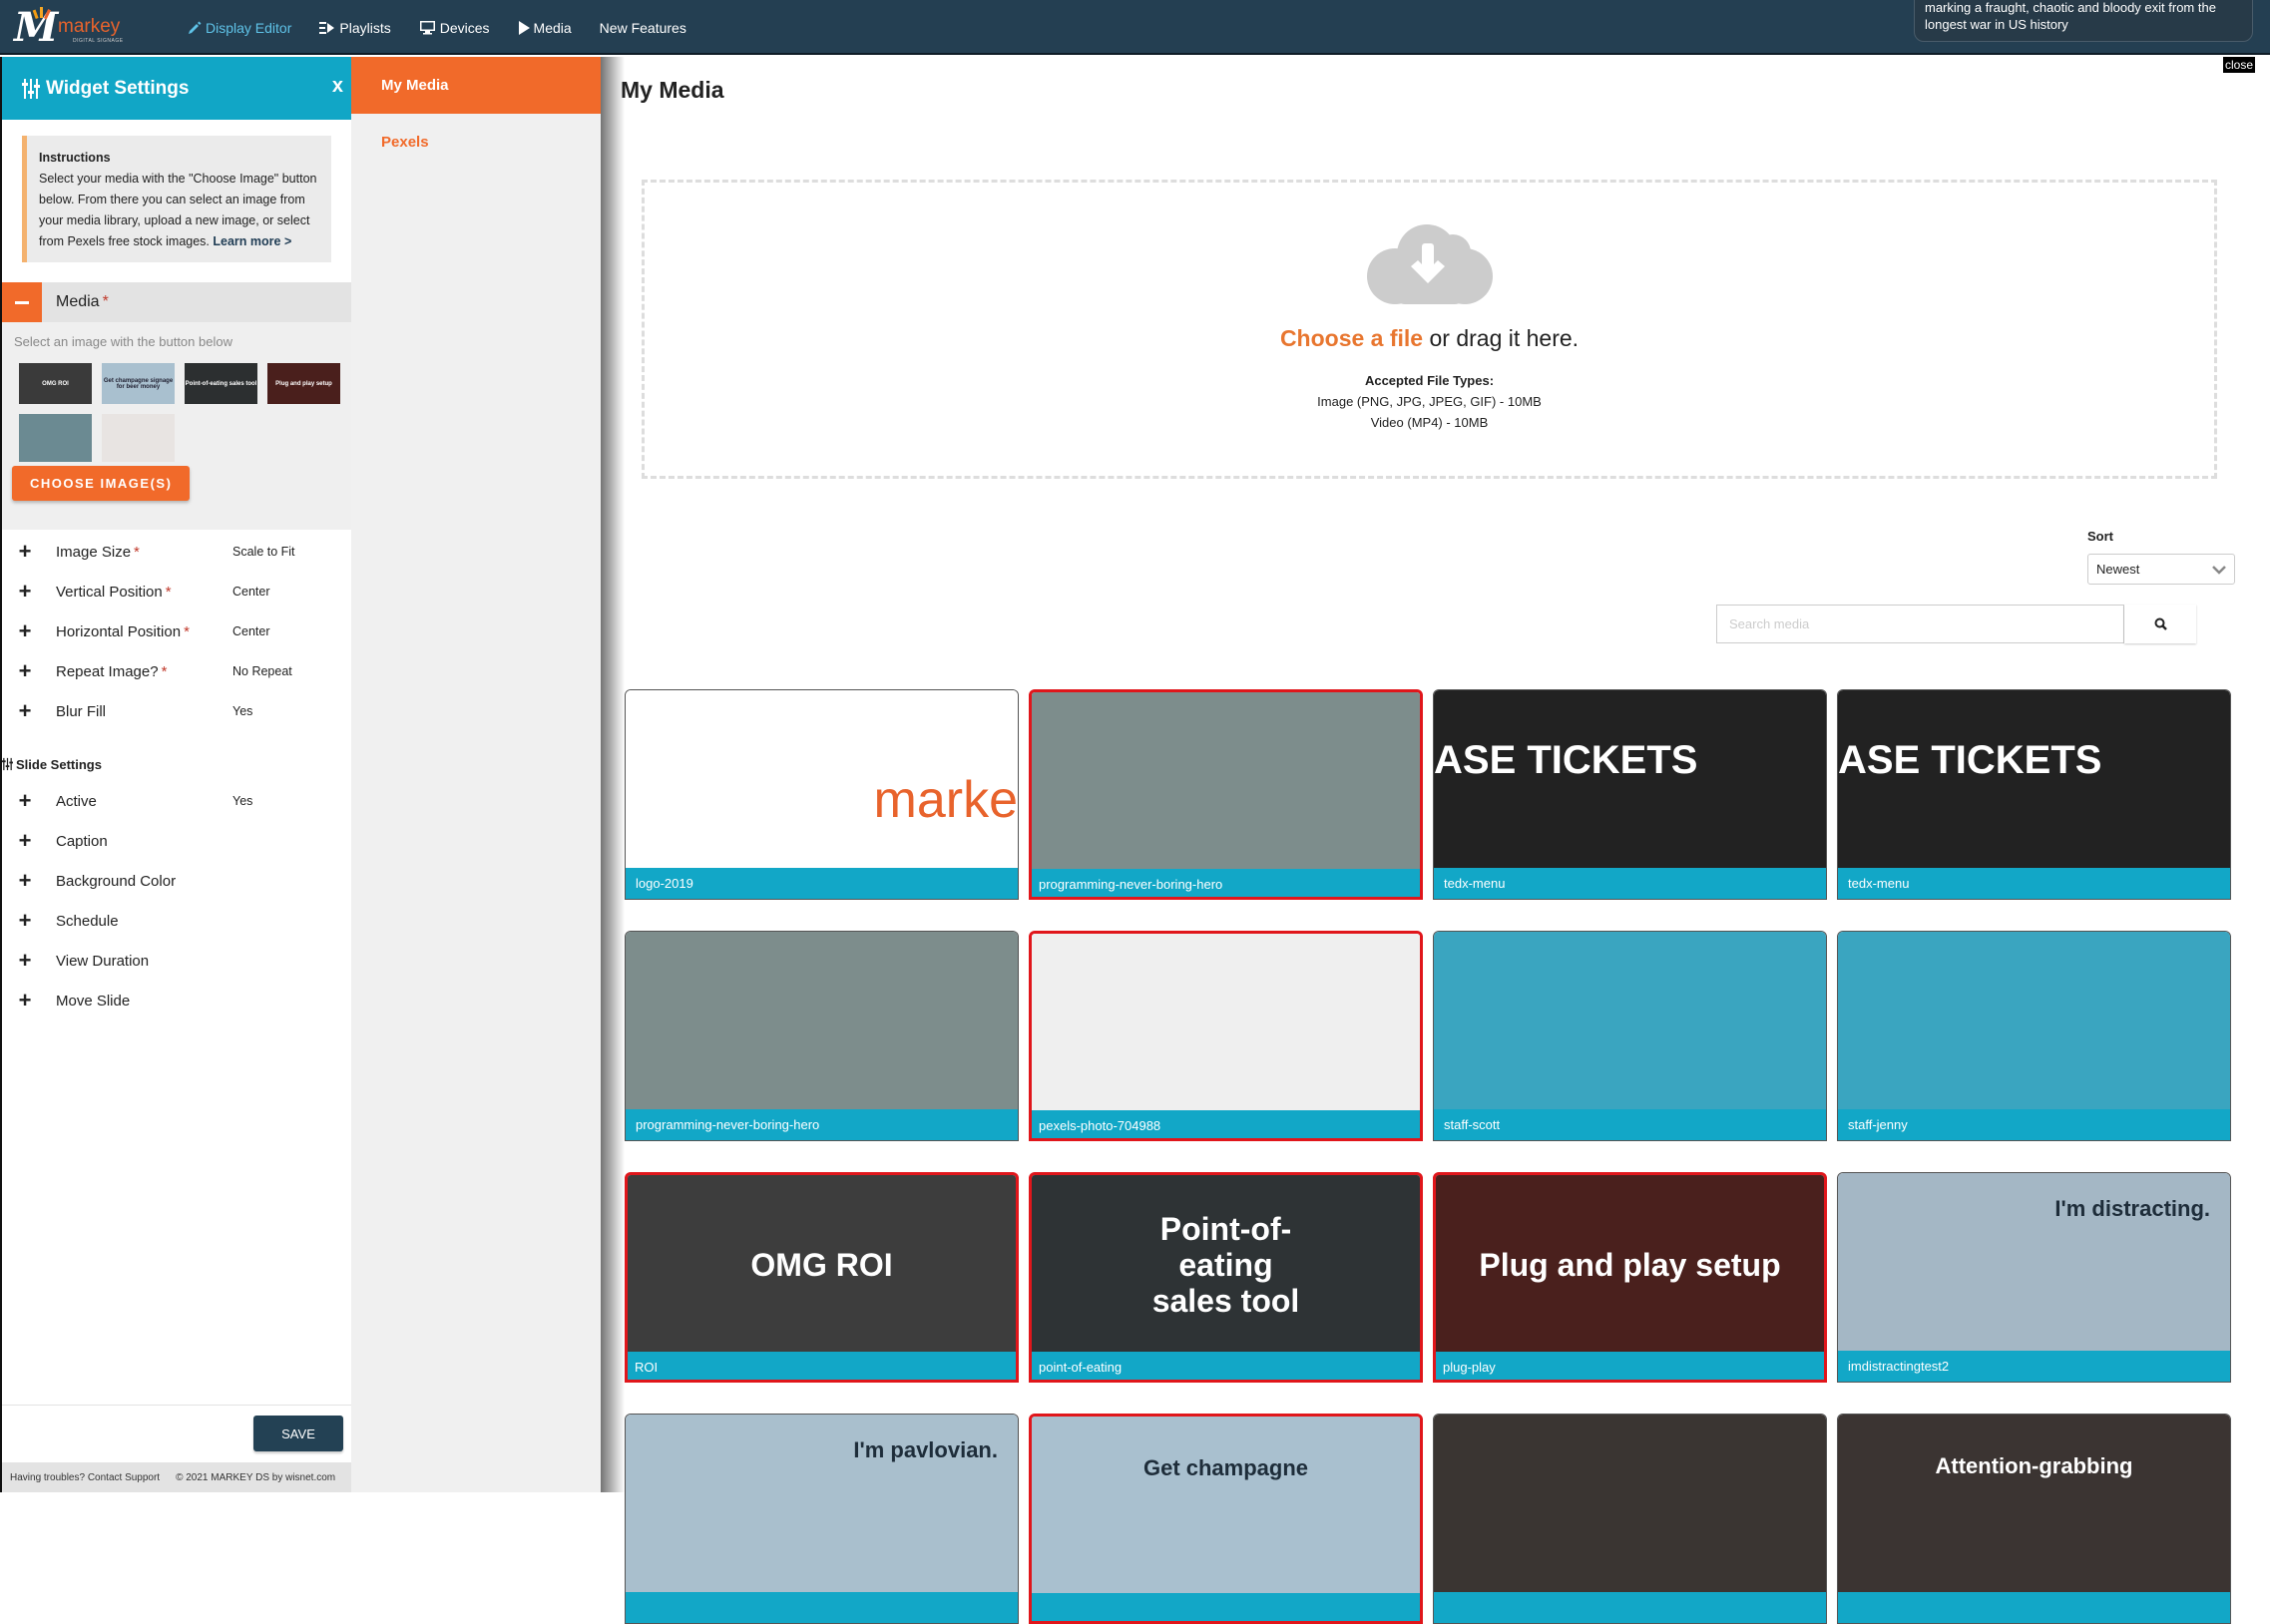 The width and height of the screenshot is (2270, 1624). Describe the element at coordinates (116, 881) in the screenshot. I see `setting-label-text: Background Color` at that location.